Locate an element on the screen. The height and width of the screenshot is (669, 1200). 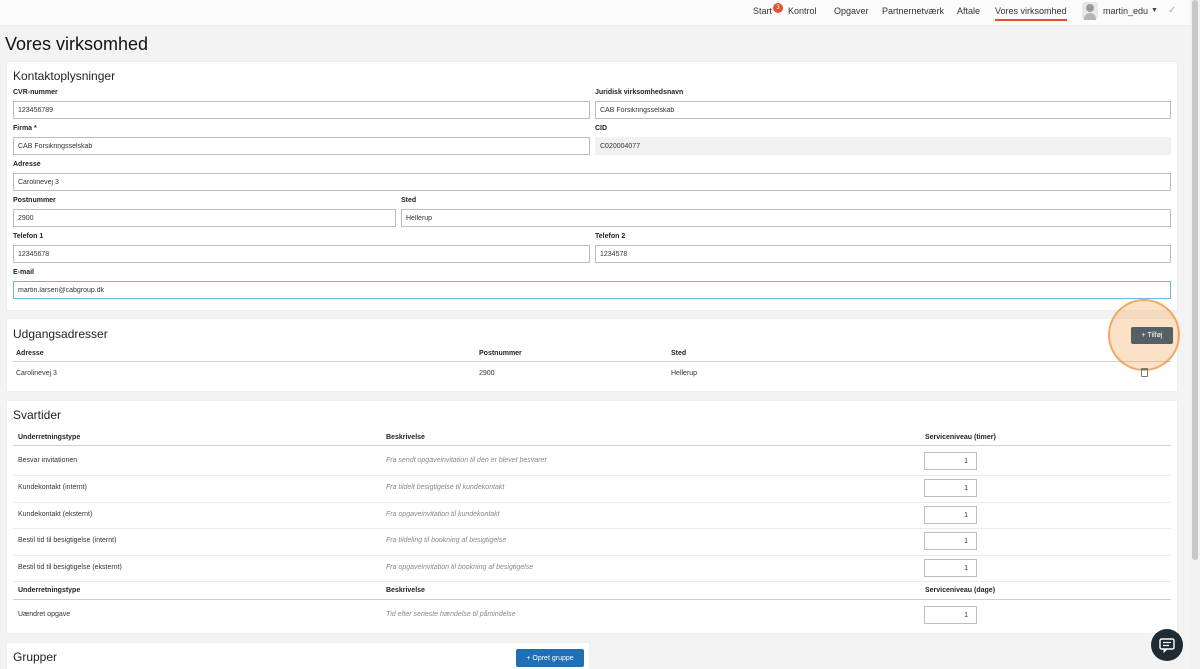
cvr-label: CVR-nummer is located at coordinates (35, 92).